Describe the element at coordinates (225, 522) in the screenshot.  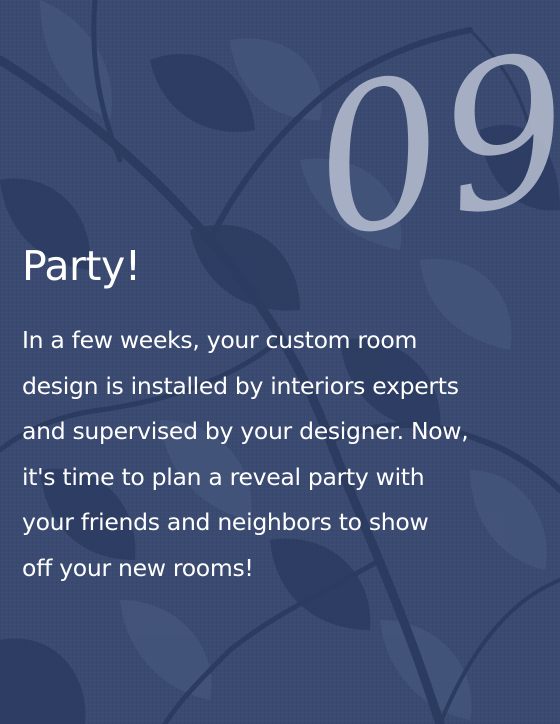
I see `description-line: your friends and neighbors to show` at that location.